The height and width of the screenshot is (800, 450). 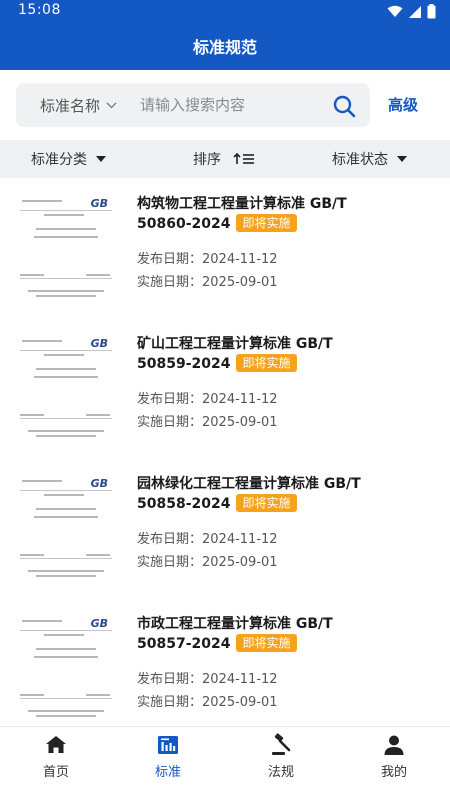 I want to click on tab-regulations: 法规, so click(x=281, y=756).